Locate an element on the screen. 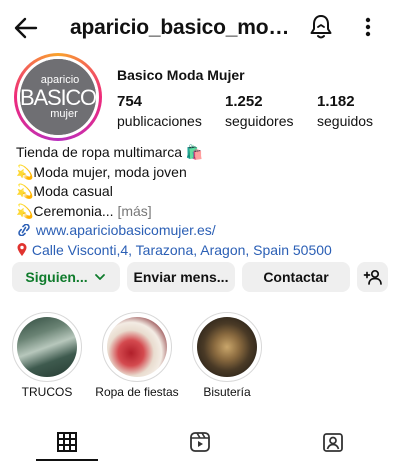  followers-stat: 1.252 seguidores is located at coordinates (259, 111).